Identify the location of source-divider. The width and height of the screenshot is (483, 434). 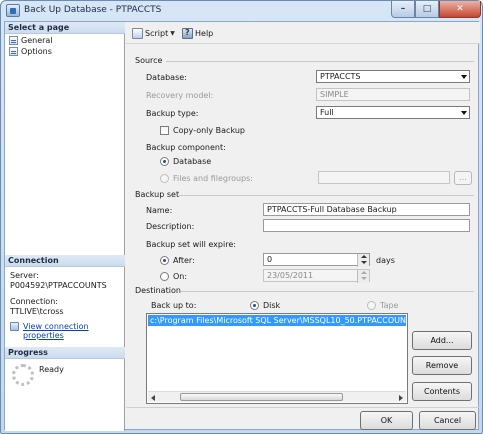
(320, 61).